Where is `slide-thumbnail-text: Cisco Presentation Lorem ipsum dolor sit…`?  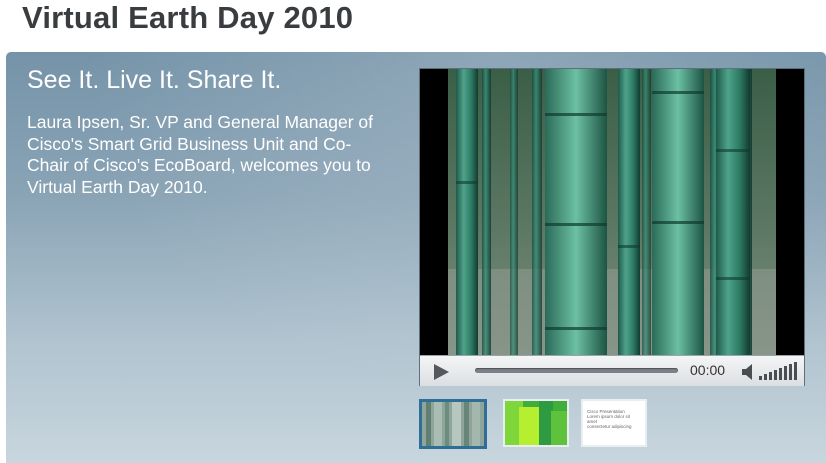
slide-thumbnail-text: Cisco Presentation Lorem ipsum dolor sit… is located at coordinates (609, 419).